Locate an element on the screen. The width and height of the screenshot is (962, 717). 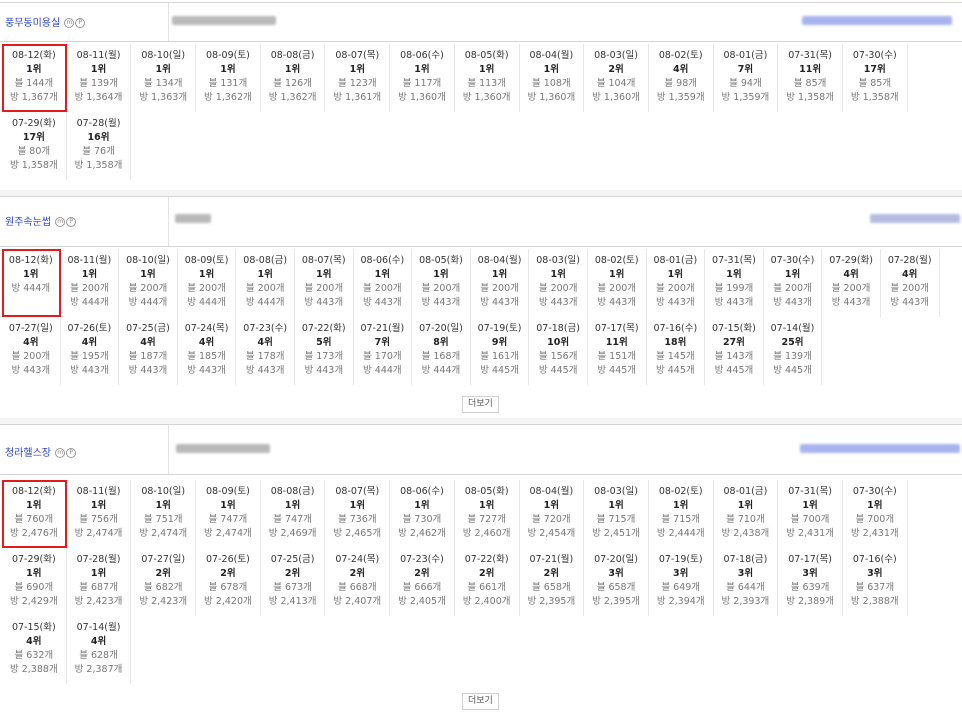
rank-date: 07-27(일) is located at coordinates (163, 559).